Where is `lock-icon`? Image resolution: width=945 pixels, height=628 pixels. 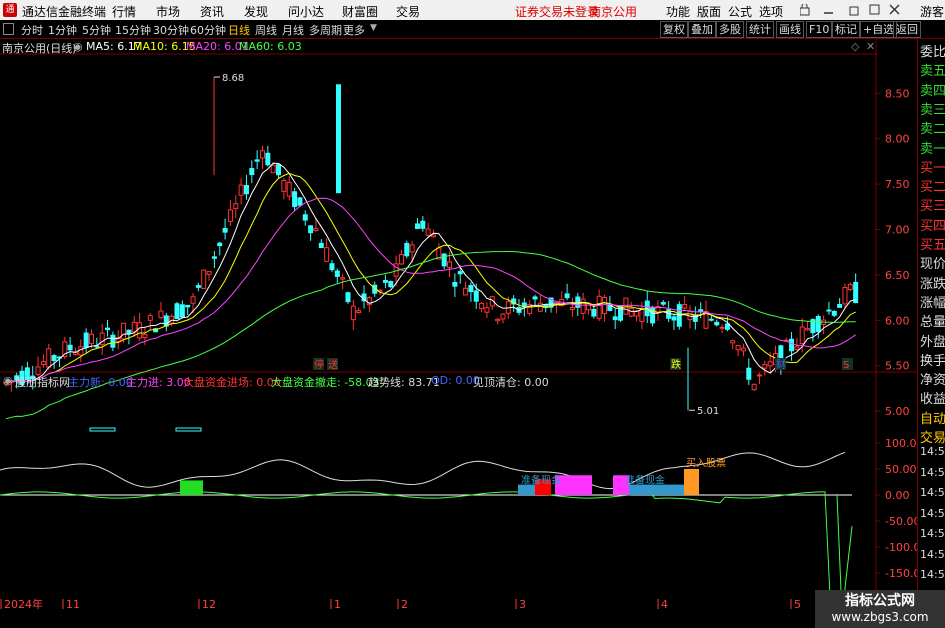 lock-icon is located at coordinates (805, 10).